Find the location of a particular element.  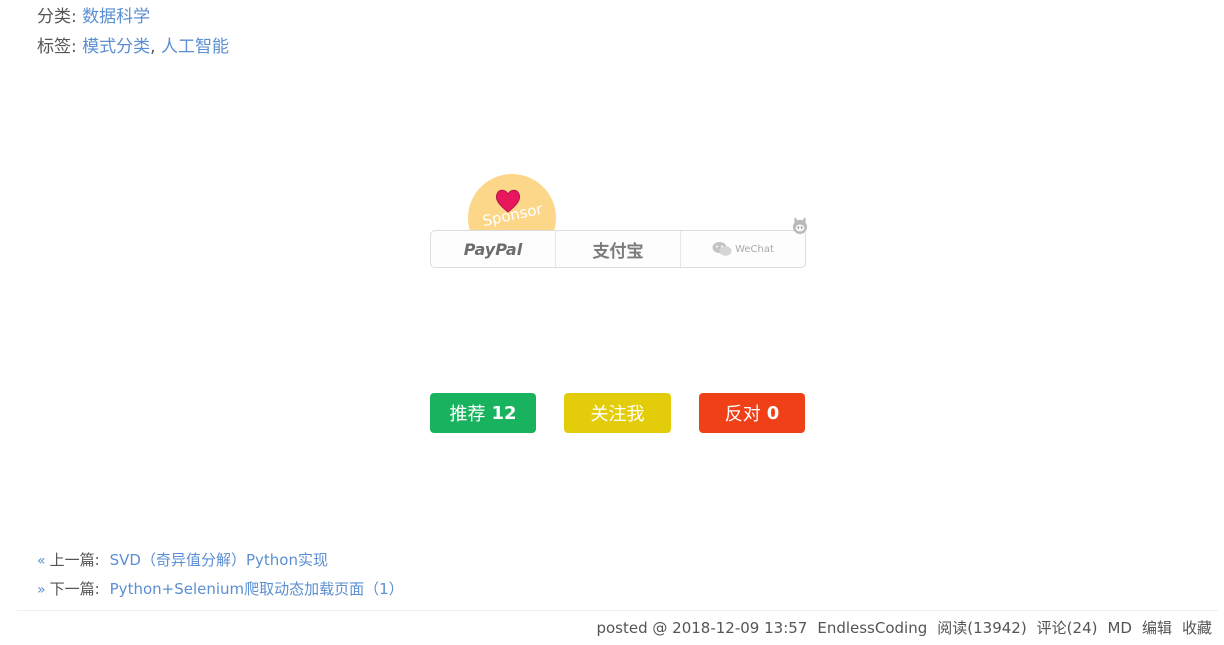

category-line: 分类: 数据科学 is located at coordinates (93, 17).